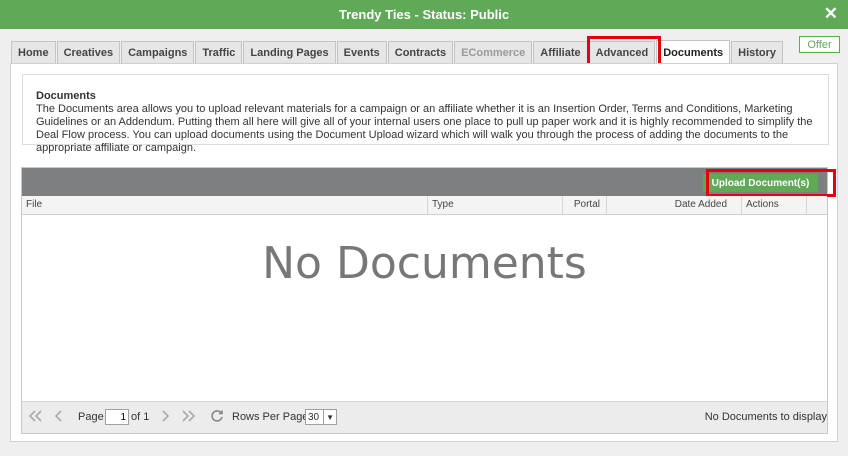  I want to click on grid-header: File Type Portal Date Added Actions, so click(424, 205).